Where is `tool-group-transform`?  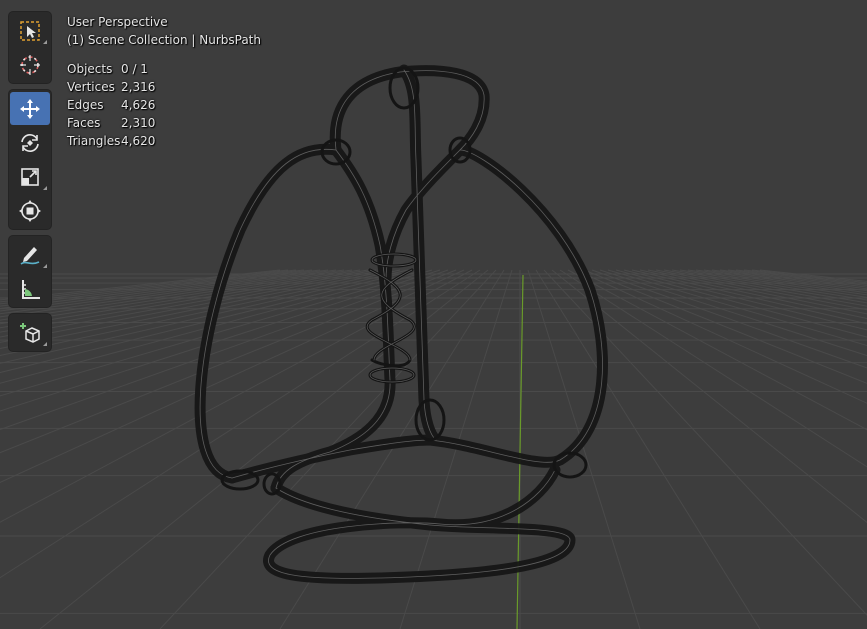
tool-group-transform is located at coordinates (30, 159).